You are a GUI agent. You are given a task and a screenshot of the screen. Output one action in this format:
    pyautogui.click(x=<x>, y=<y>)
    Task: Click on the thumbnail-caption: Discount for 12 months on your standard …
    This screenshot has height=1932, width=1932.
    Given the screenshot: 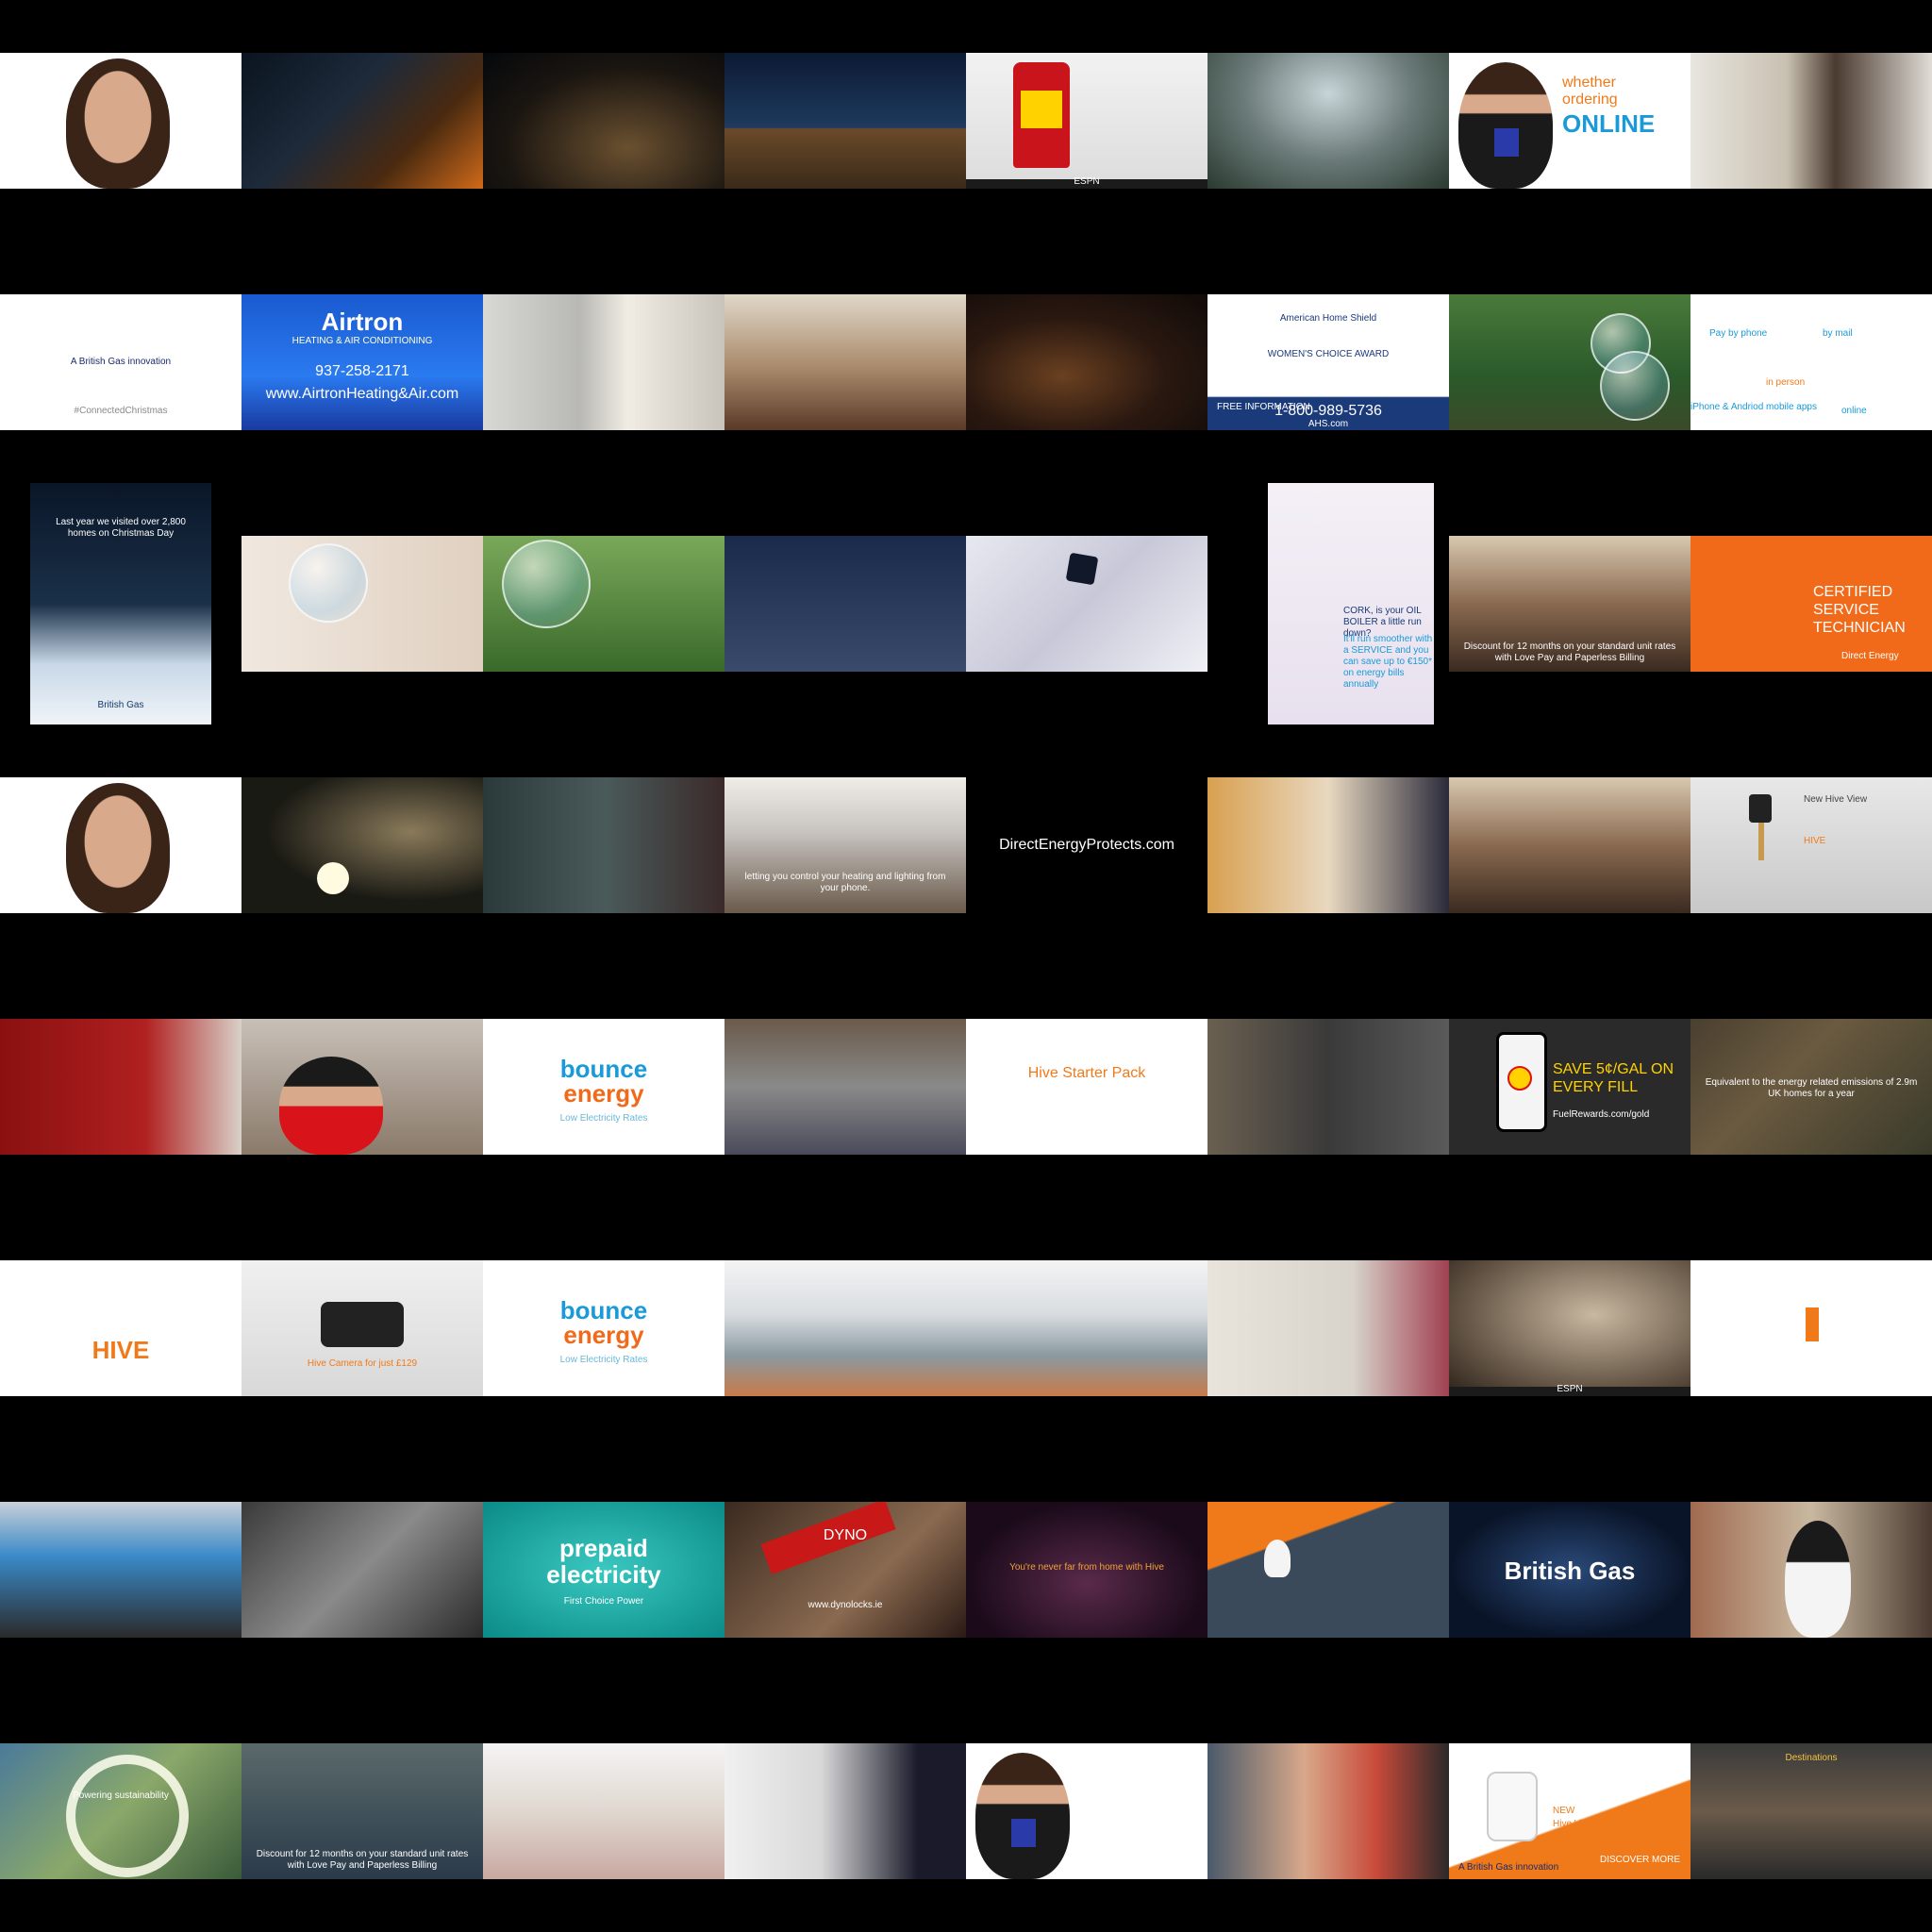 What is the action you would take?
    pyautogui.click(x=1569, y=652)
    